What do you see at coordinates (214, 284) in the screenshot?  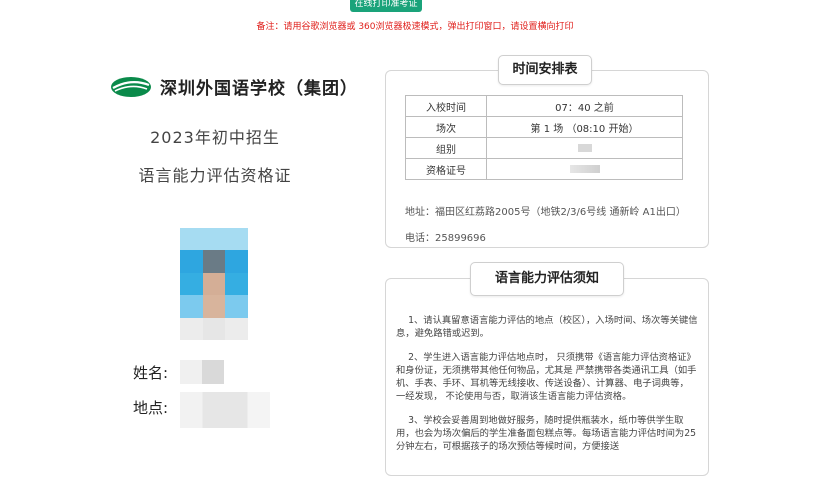 I see `student-photo` at bounding box center [214, 284].